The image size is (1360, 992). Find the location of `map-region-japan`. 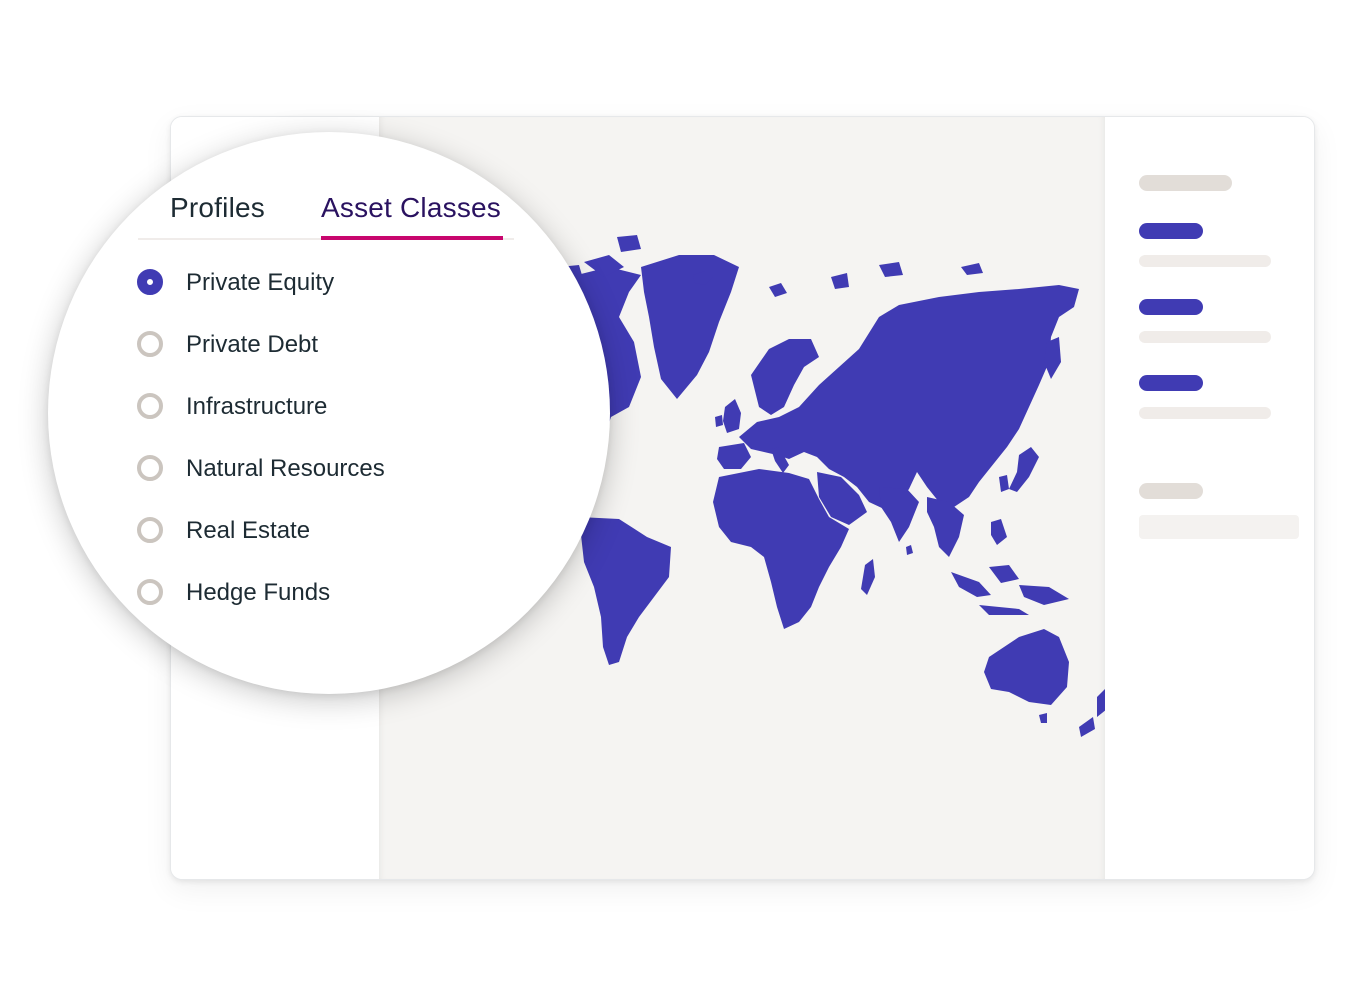

map-region-japan is located at coordinates (1024, 469).